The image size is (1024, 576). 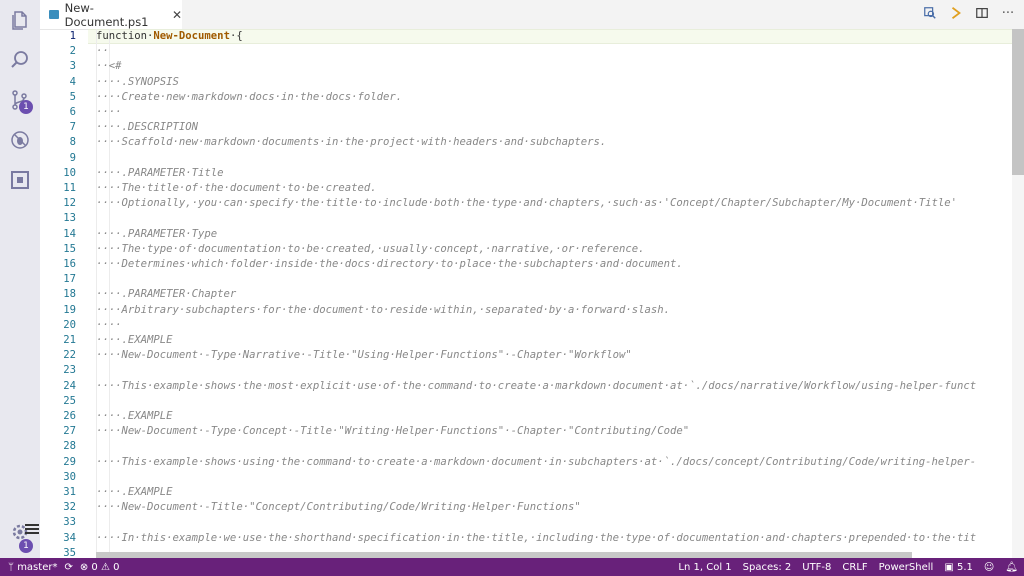 What do you see at coordinates (767, 567) in the screenshot?
I see `indentation: Spaces: 2` at bounding box center [767, 567].